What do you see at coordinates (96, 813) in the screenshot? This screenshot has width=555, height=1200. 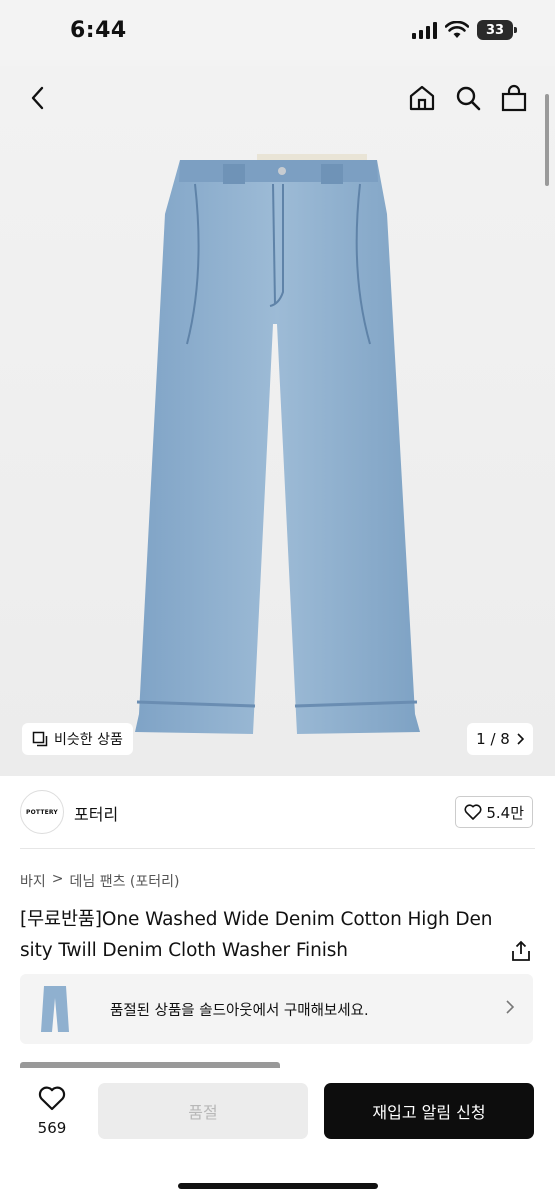 I see `brand-name: 포터리` at bounding box center [96, 813].